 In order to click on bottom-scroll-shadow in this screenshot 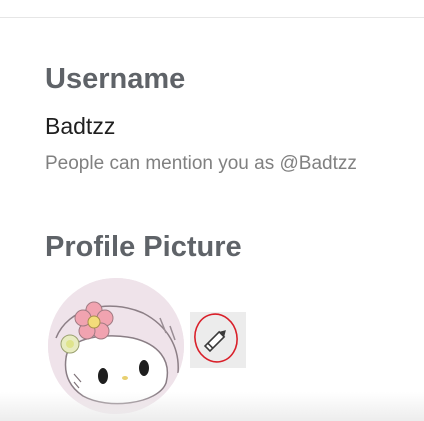, I will do `click(212, 406)`.